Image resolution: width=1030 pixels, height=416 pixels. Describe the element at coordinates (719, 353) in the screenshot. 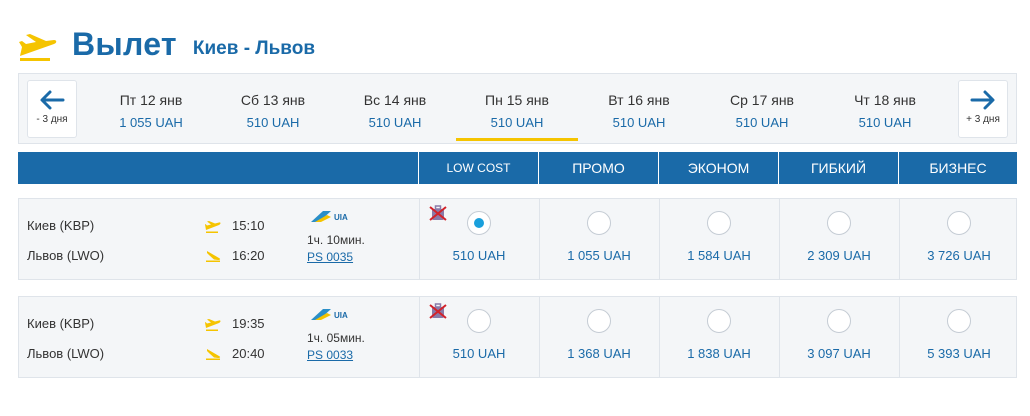

I see `fare-price: 1 838 UAH` at that location.